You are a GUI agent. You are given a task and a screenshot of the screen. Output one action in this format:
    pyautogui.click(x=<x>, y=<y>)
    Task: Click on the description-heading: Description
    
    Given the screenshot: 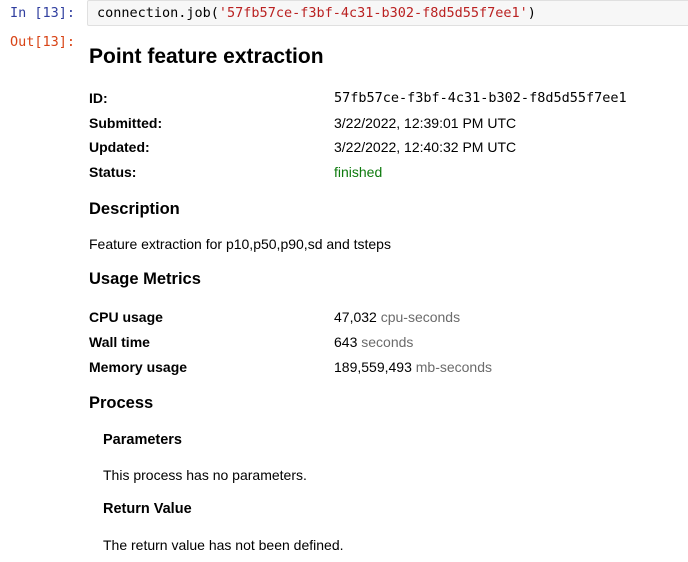 What is the action you would take?
    pyautogui.click(x=134, y=209)
    